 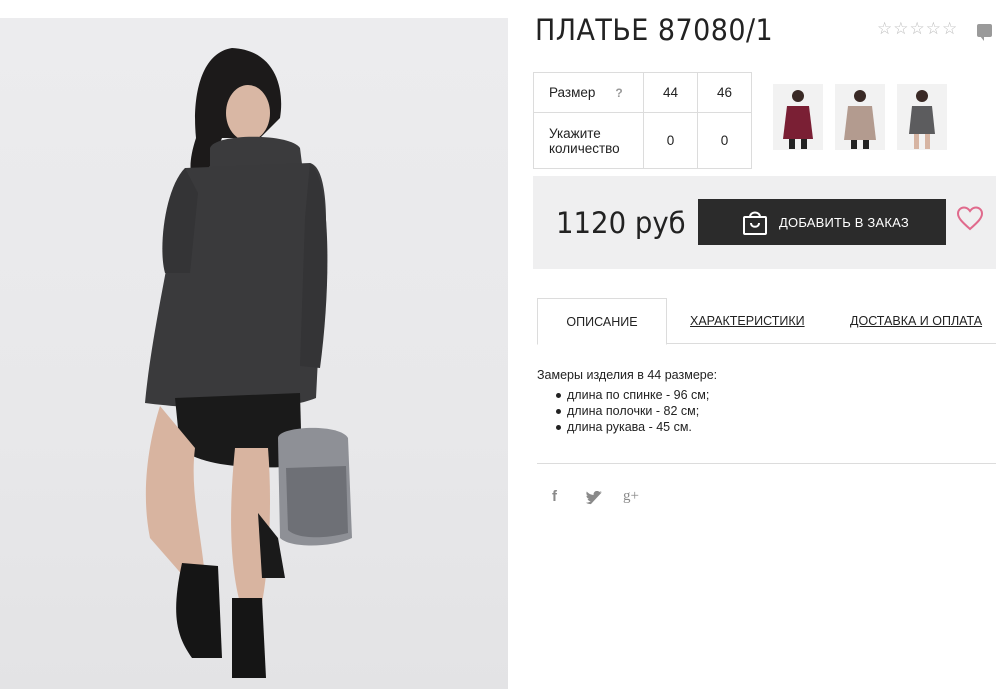 What do you see at coordinates (916, 321) in the screenshot?
I see `tab-delivery-payment: ДОСТАВКА И ОПЛАТА` at bounding box center [916, 321].